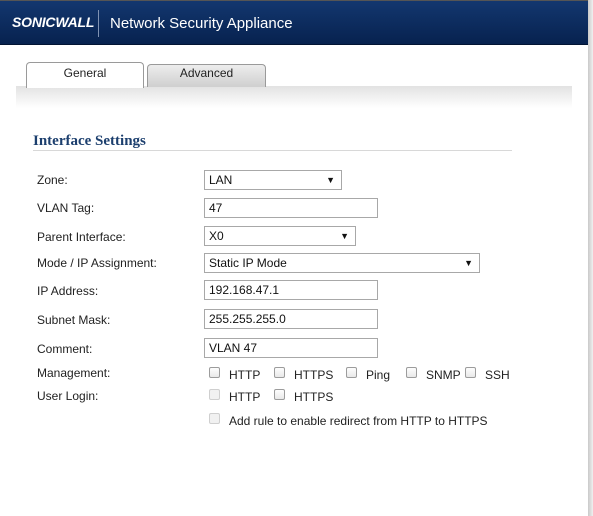 Image resolution: width=593 pixels, height=516 pixels. What do you see at coordinates (216, 236) in the screenshot?
I see `parent-interface-value: X0` at bounding box center [216, 236].